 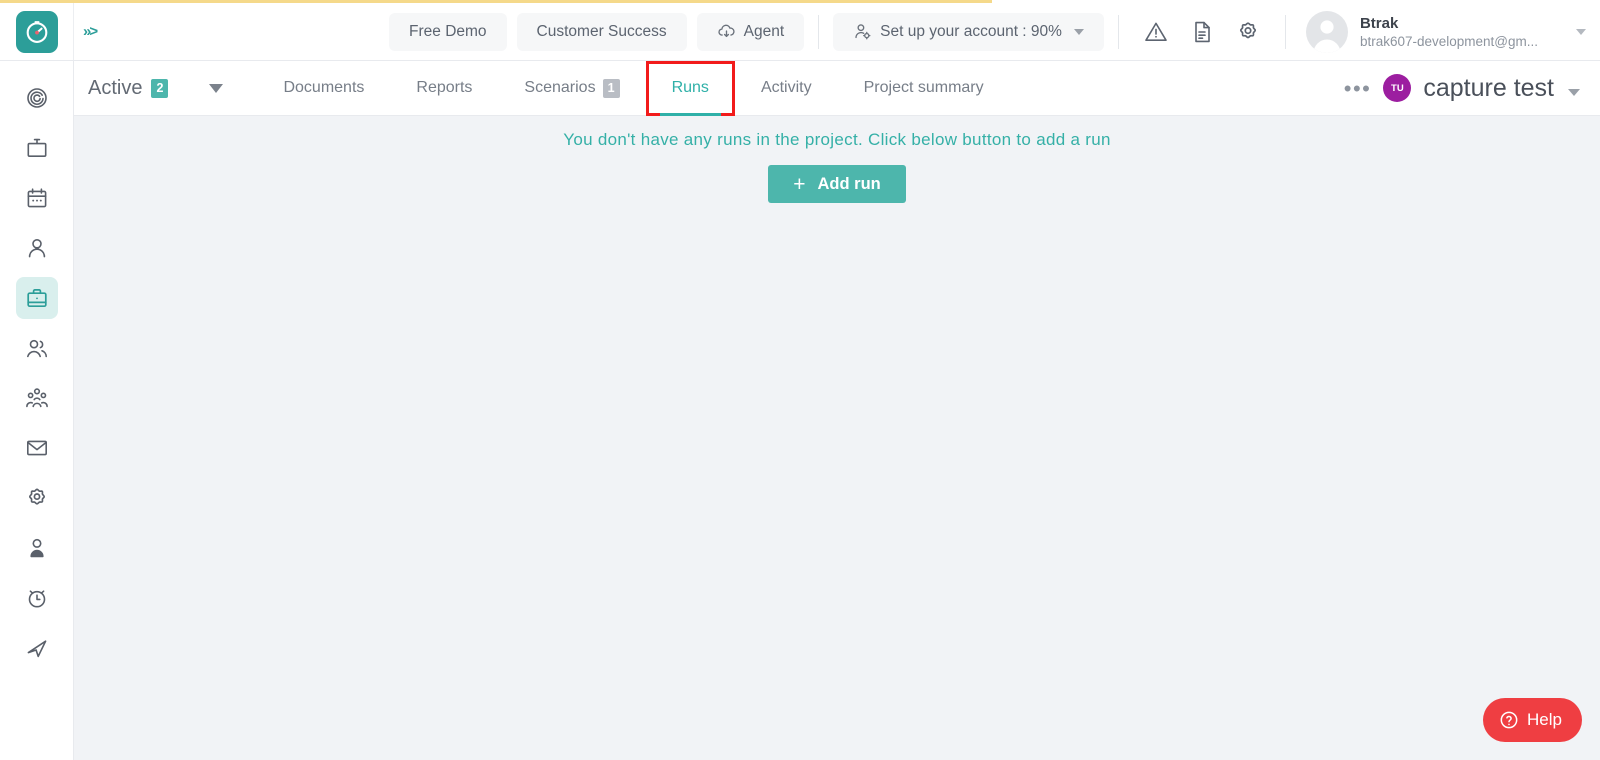 I want to click on add-run-button: + Add run, so click(x=837, y=184).